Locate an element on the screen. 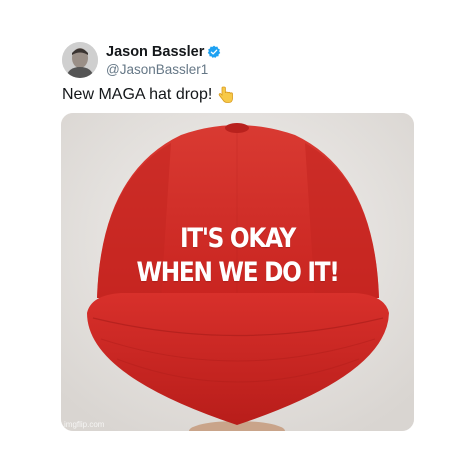 Image resolution: width=474 pixels, height=474 pixels. tweet-text: New MAGA hat drop! is located at coordinates (137, 94).